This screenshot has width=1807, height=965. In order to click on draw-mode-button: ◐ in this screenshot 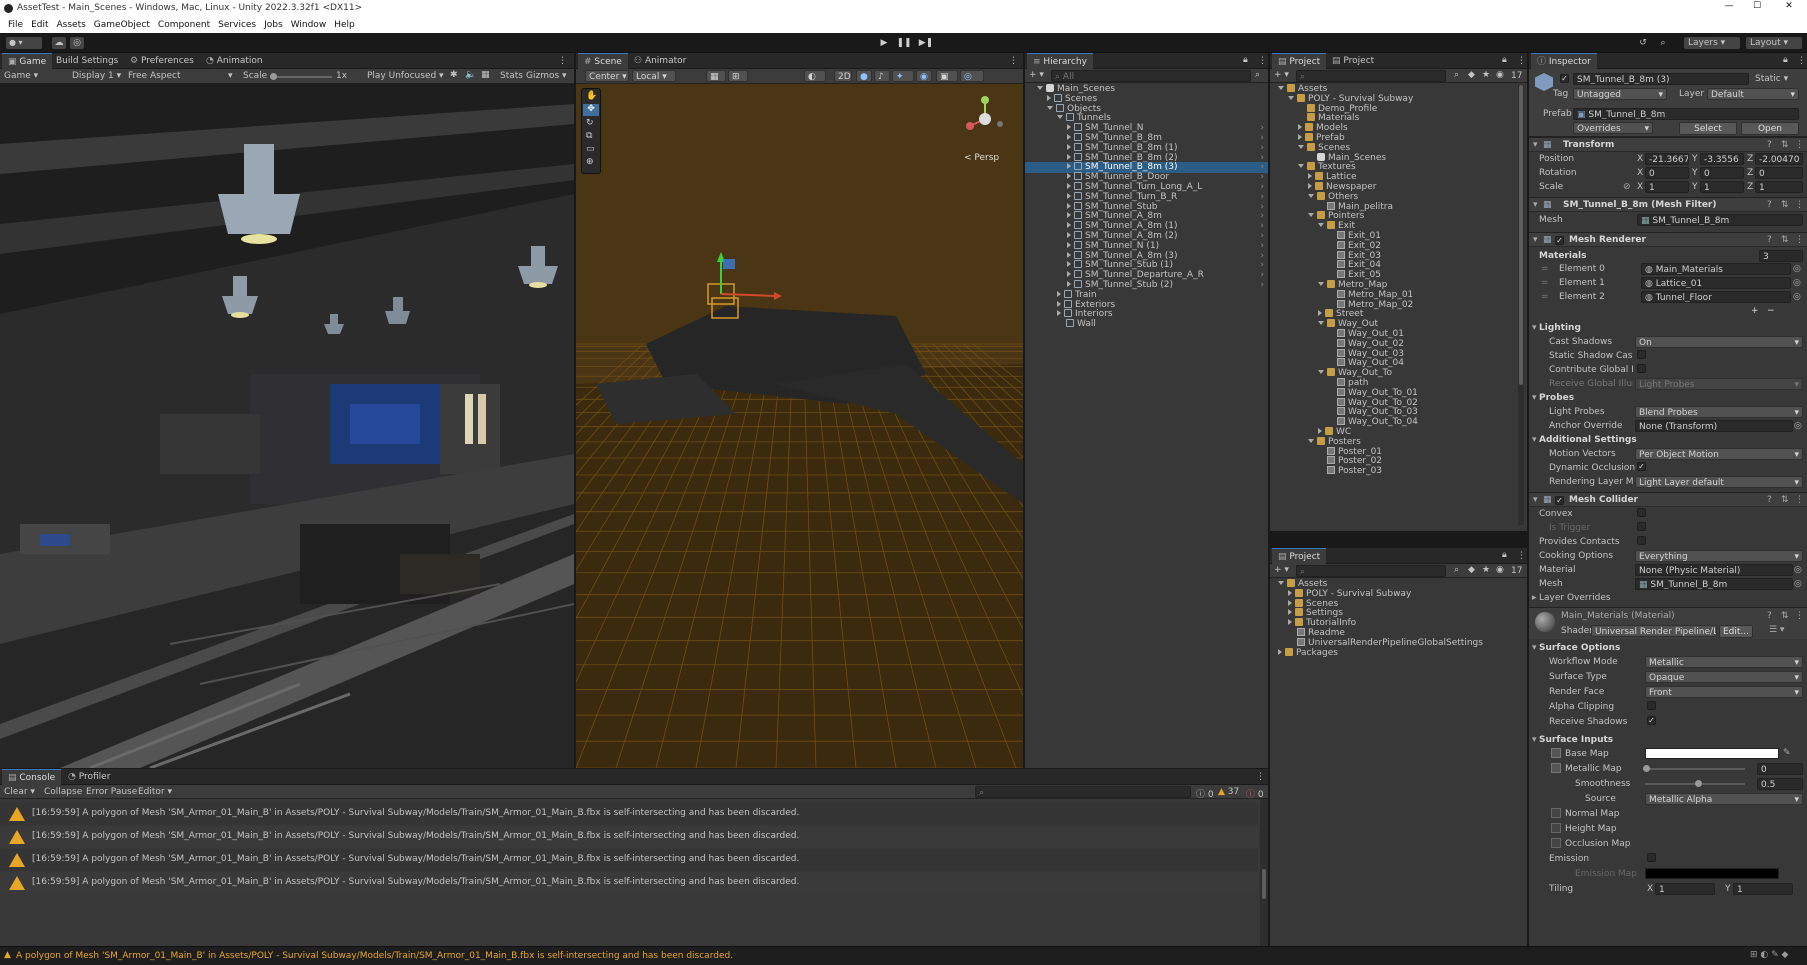, I will do `click(815, 76)`.